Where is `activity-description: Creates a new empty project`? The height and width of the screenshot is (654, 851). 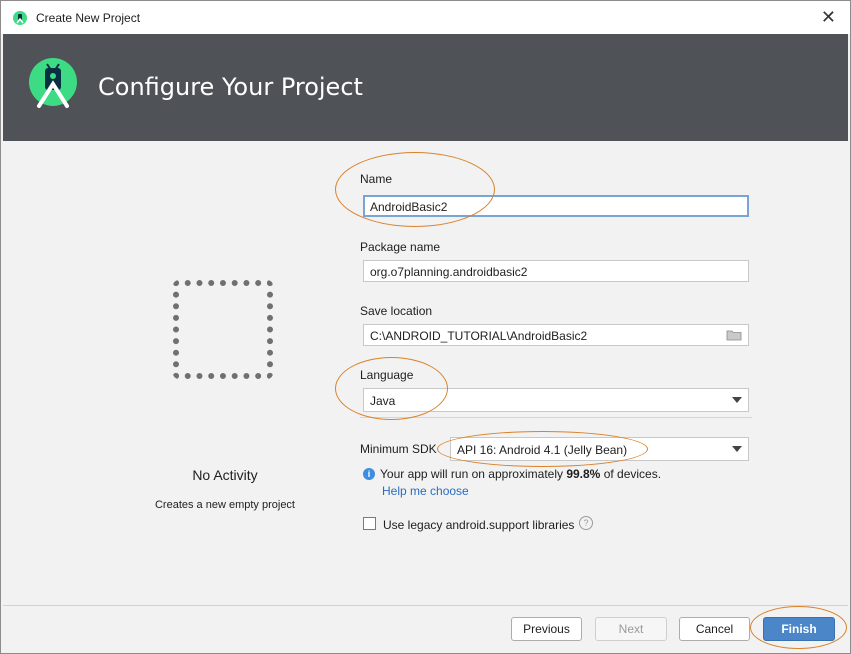 activity-description: Creates a new empty project is located at coordinates (224, 505).